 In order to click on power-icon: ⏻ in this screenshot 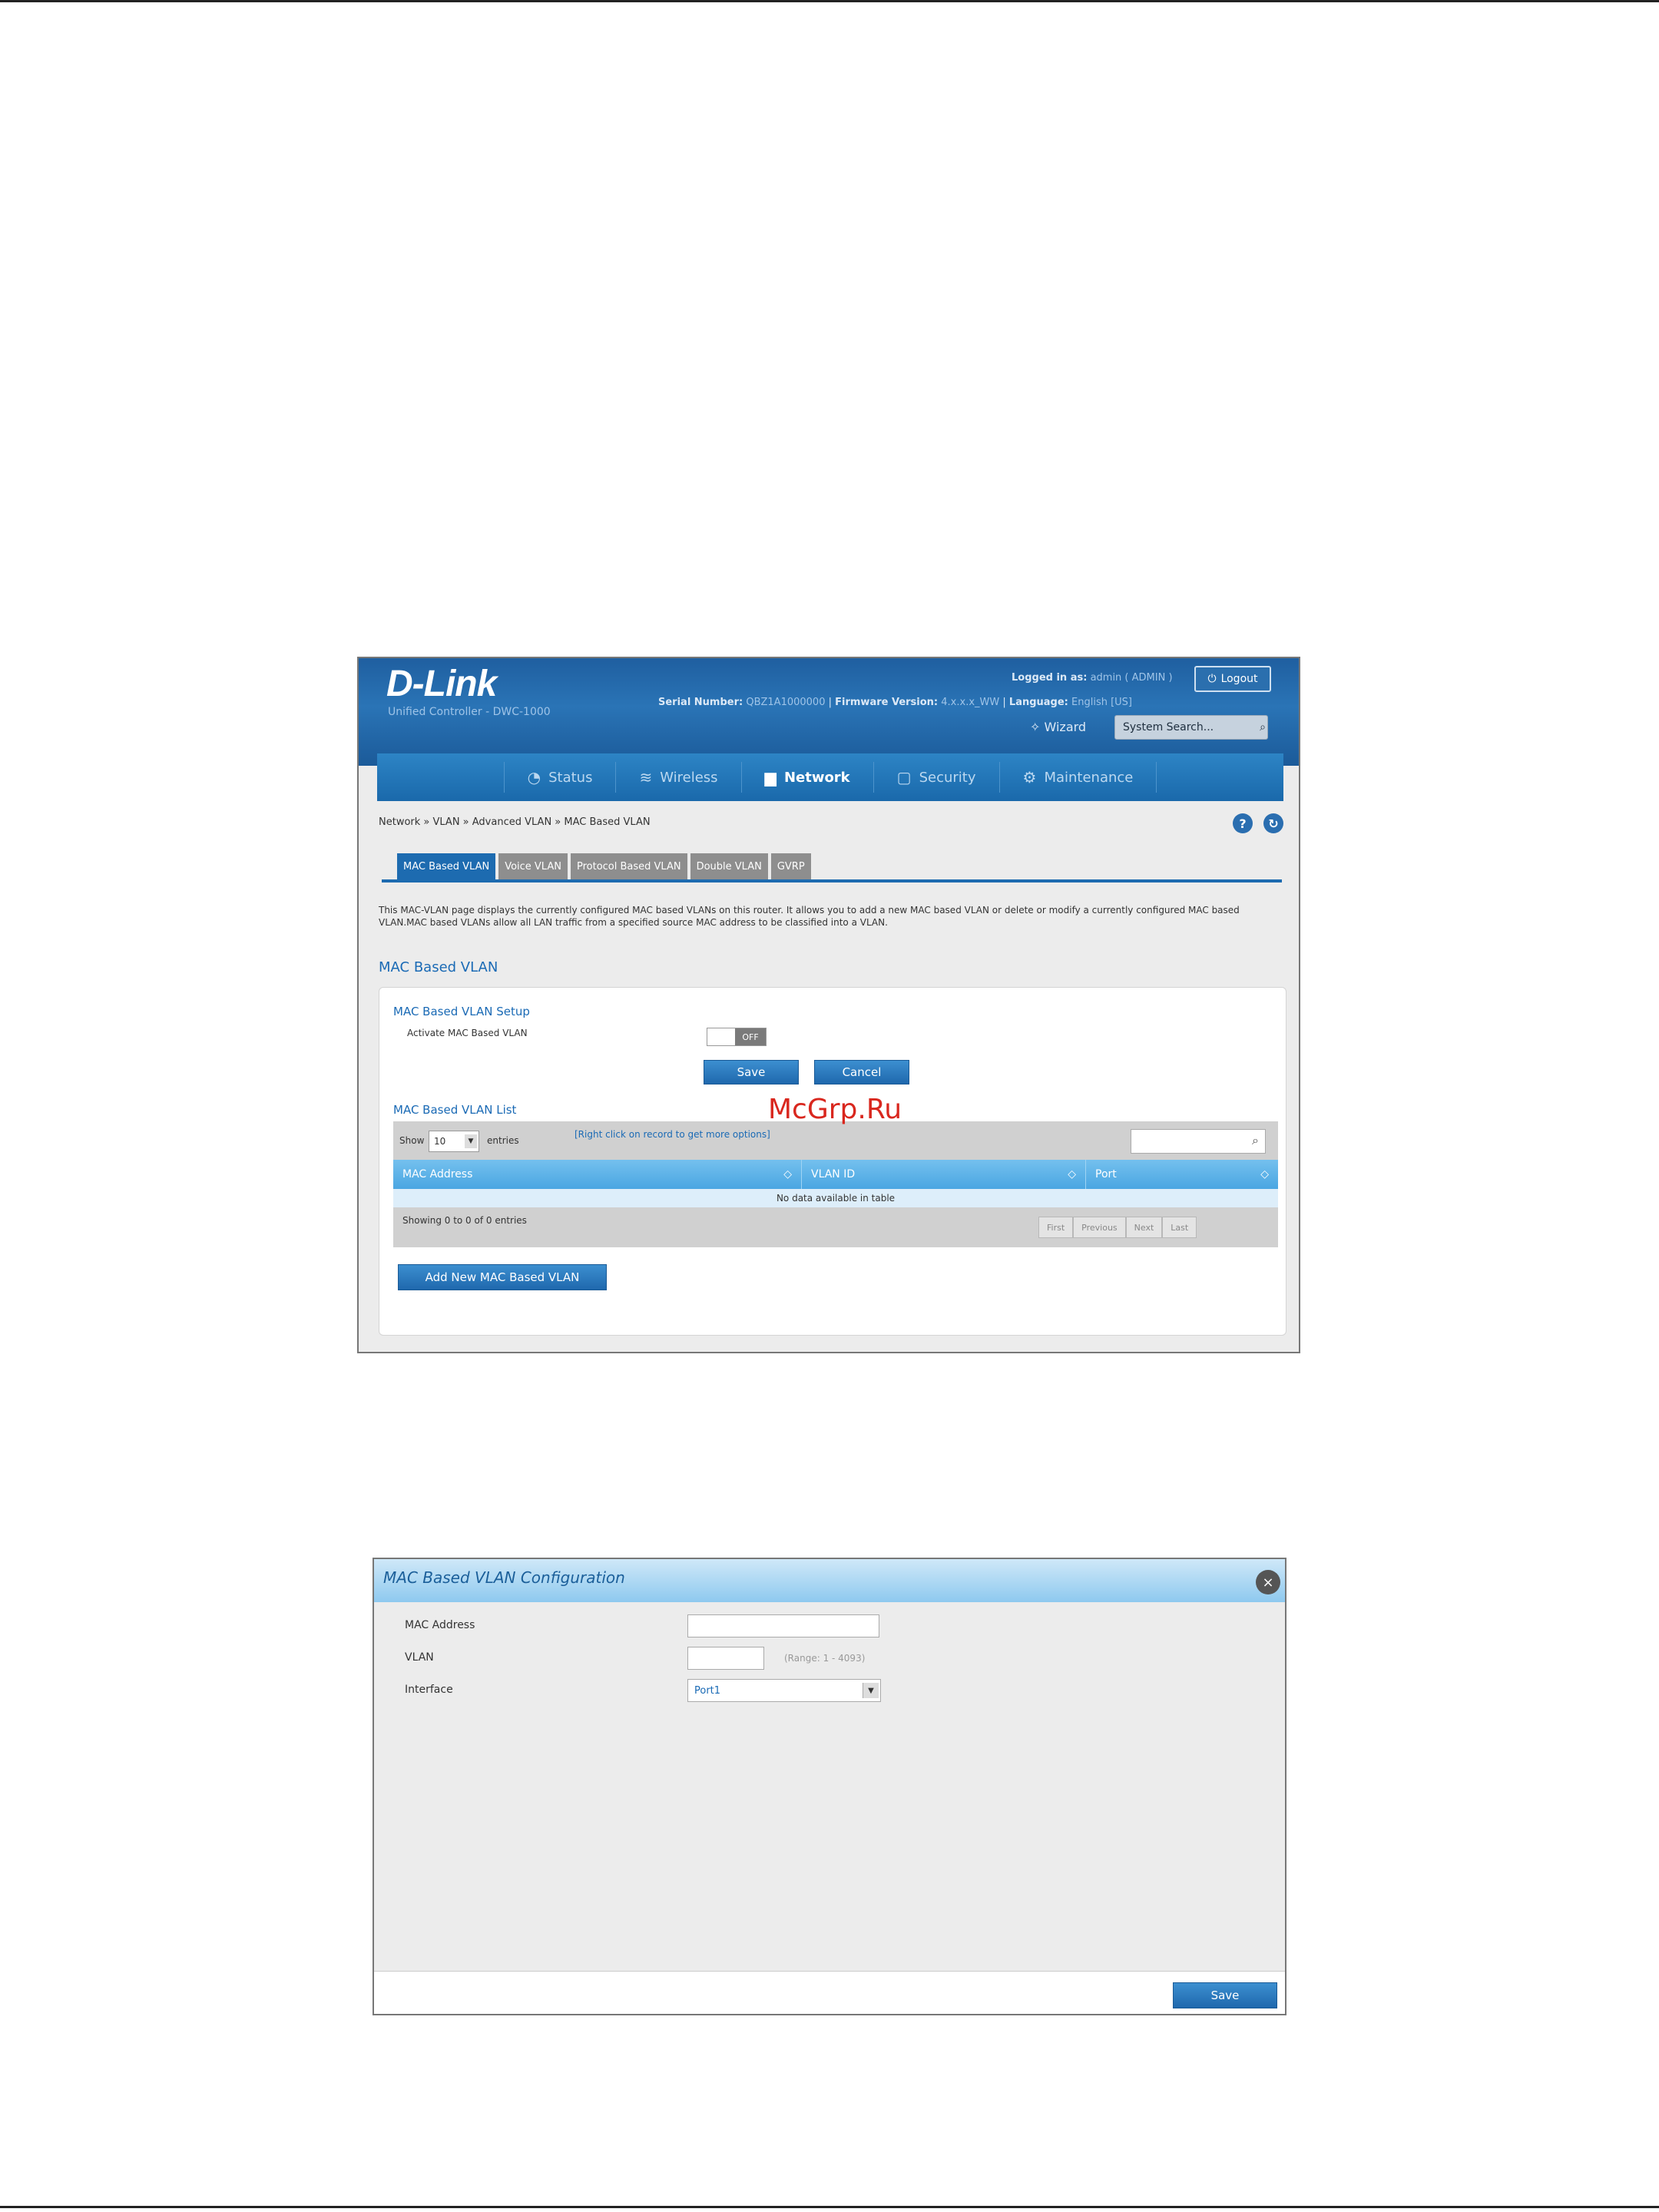, I will do `click(1212, 679)`.